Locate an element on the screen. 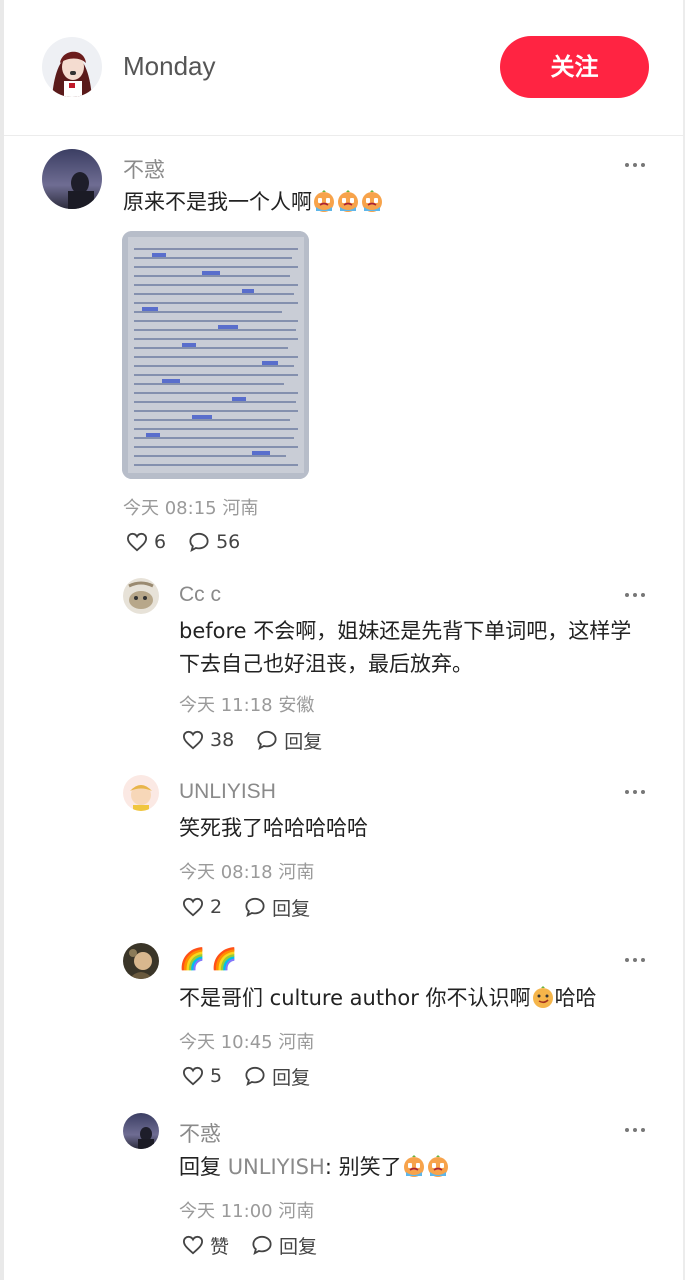 This screenshot has width=685, height=1280. author-avatar is located at coordinates (72, 67).